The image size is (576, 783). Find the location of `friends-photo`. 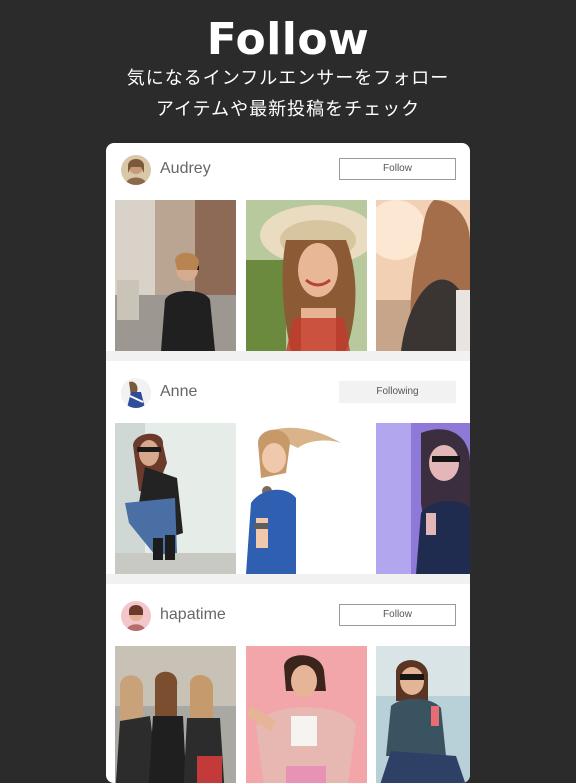

friends-photo is located at coordinates (175, 714).